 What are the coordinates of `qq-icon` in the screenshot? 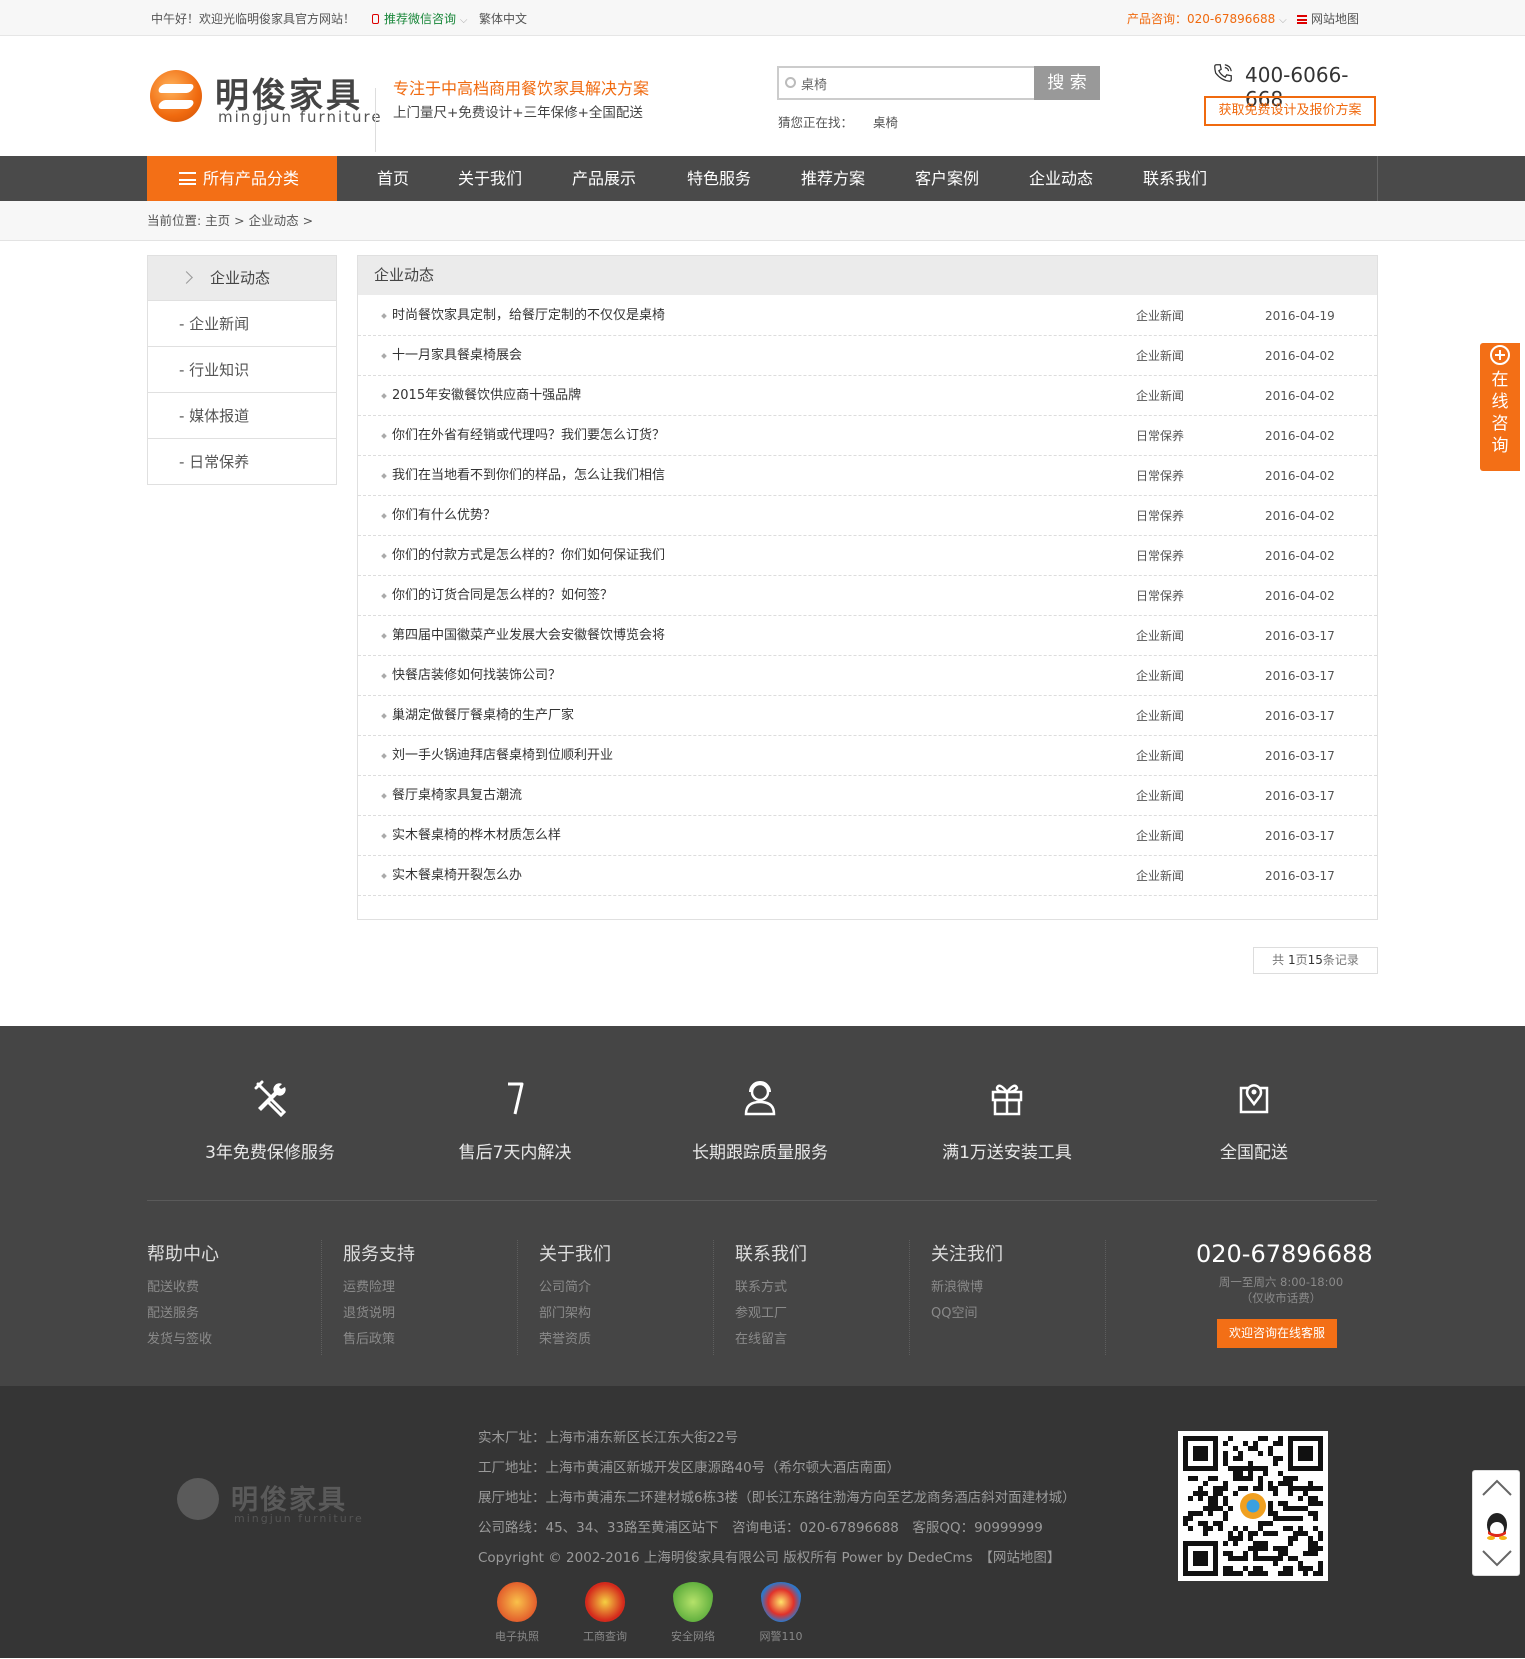 It's located at (1497, 1526).